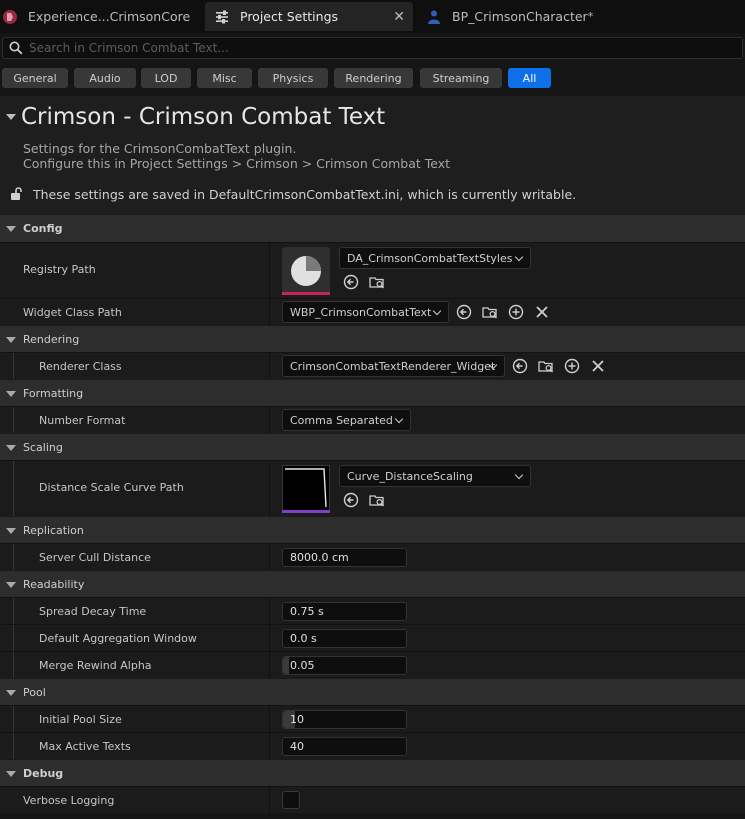 The height and width of the screenshot is (819, 745). Describe the element at coordinates (461, 78) in the screenshot. I see `filter-streaming: Streaming` at that location.